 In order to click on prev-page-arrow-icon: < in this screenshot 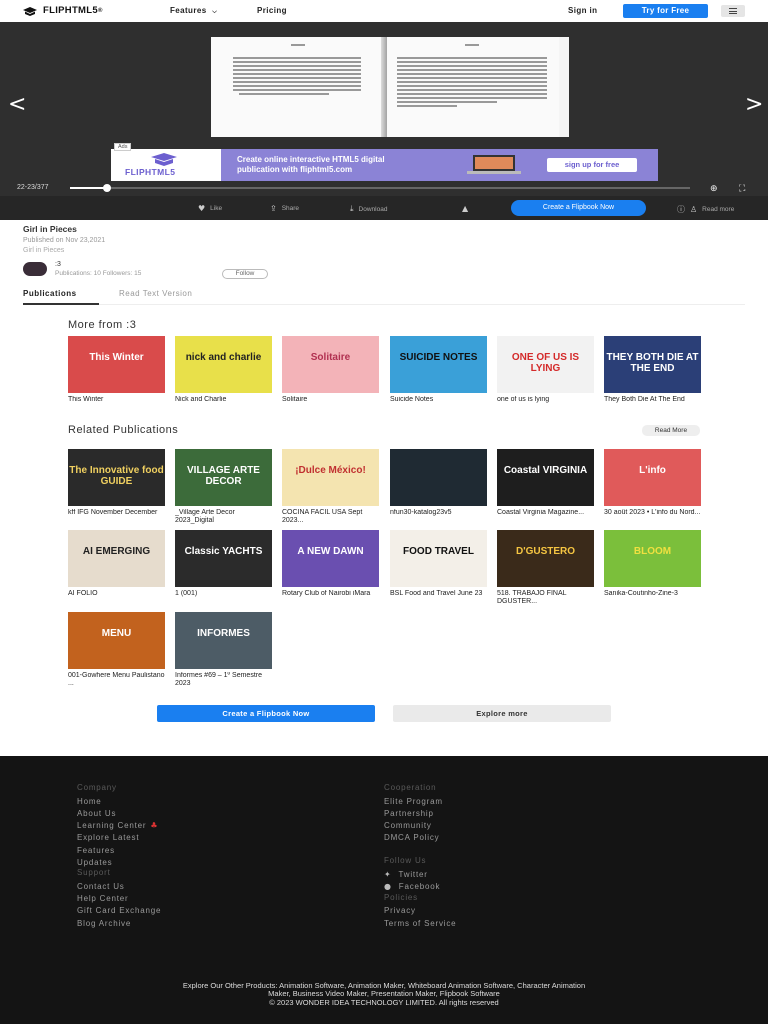, I will do `click(17, 104)`.